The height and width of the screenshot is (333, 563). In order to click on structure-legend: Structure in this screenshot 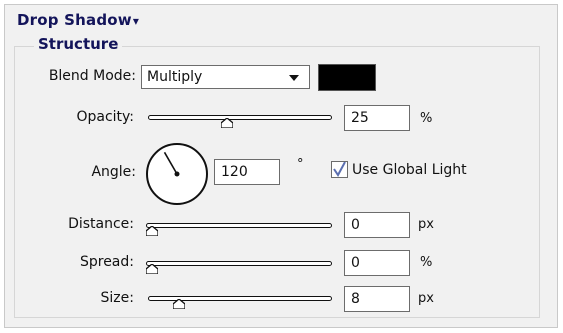, I will do `click(78, 44)`.